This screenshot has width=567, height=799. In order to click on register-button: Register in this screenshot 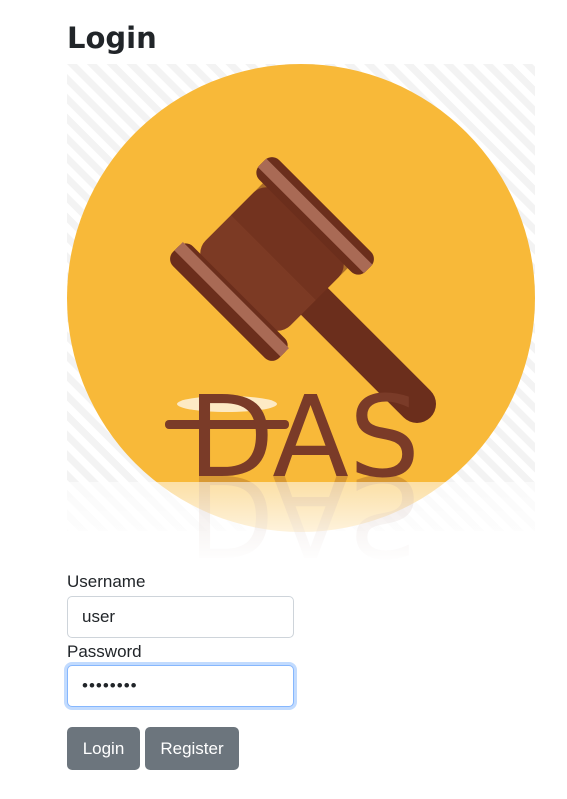, I will do `click(192, 748)`.